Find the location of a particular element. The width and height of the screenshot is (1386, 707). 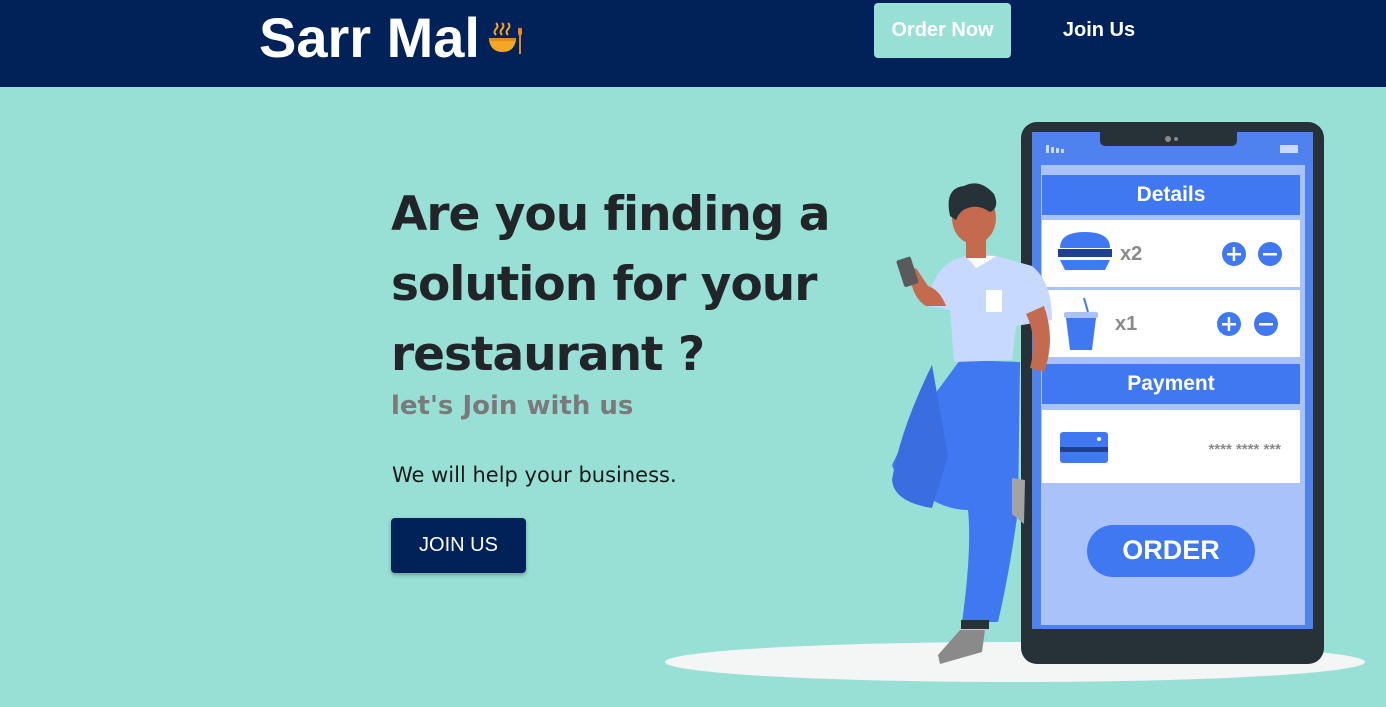

details-label: Details is located at coordinates (1171, 194).